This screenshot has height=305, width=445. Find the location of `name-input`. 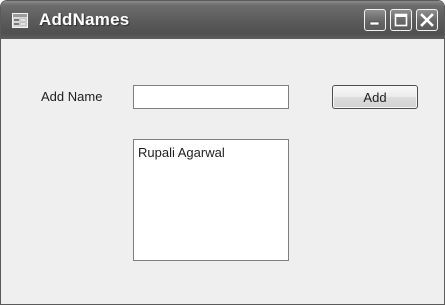

name-input is located at coordinates (211, 97).